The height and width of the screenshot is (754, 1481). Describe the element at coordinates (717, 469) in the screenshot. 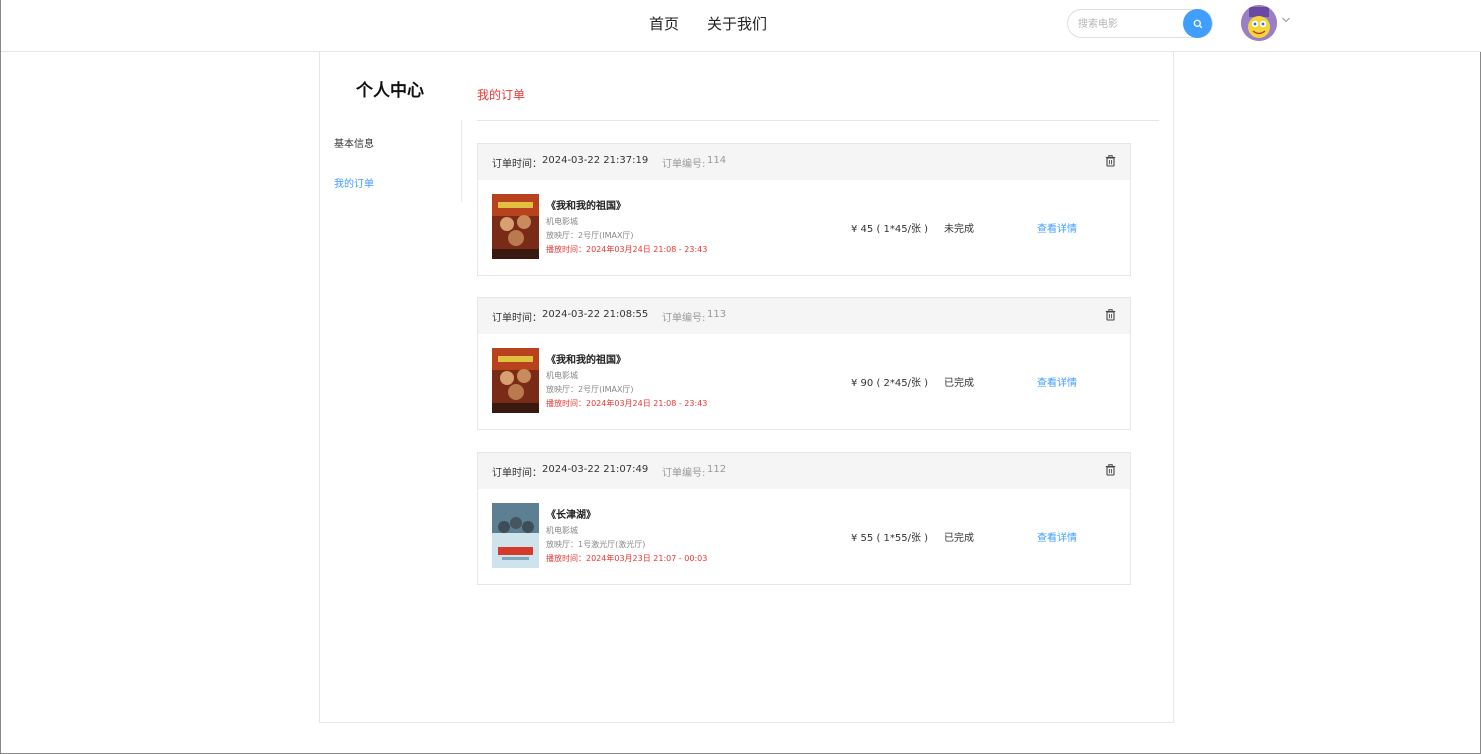

I see `order-no: 112` at that location.